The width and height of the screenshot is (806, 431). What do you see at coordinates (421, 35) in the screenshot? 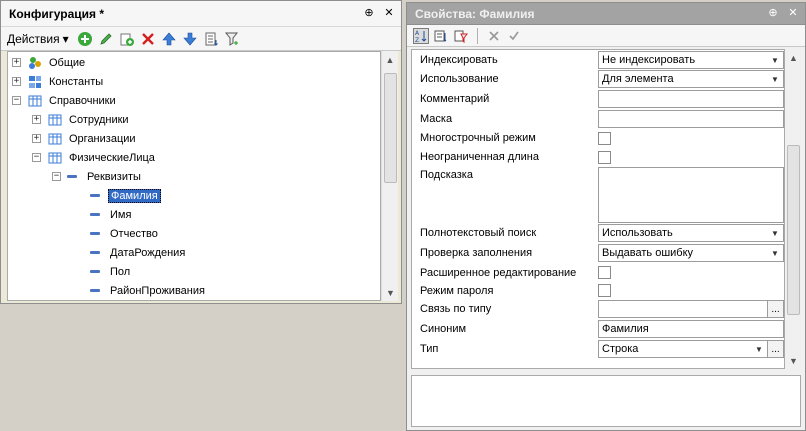
I see `sort-alphabetical-icon: AZ` at bounding box center [421, 35].